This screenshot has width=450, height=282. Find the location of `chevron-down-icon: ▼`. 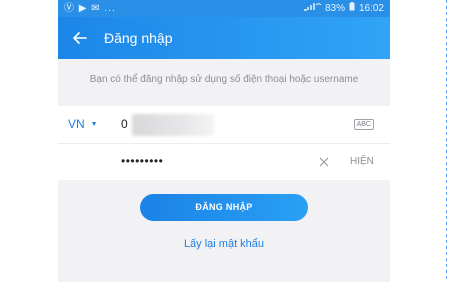

chevron-down-icon: ▼ is located at coordinates (94, 124).